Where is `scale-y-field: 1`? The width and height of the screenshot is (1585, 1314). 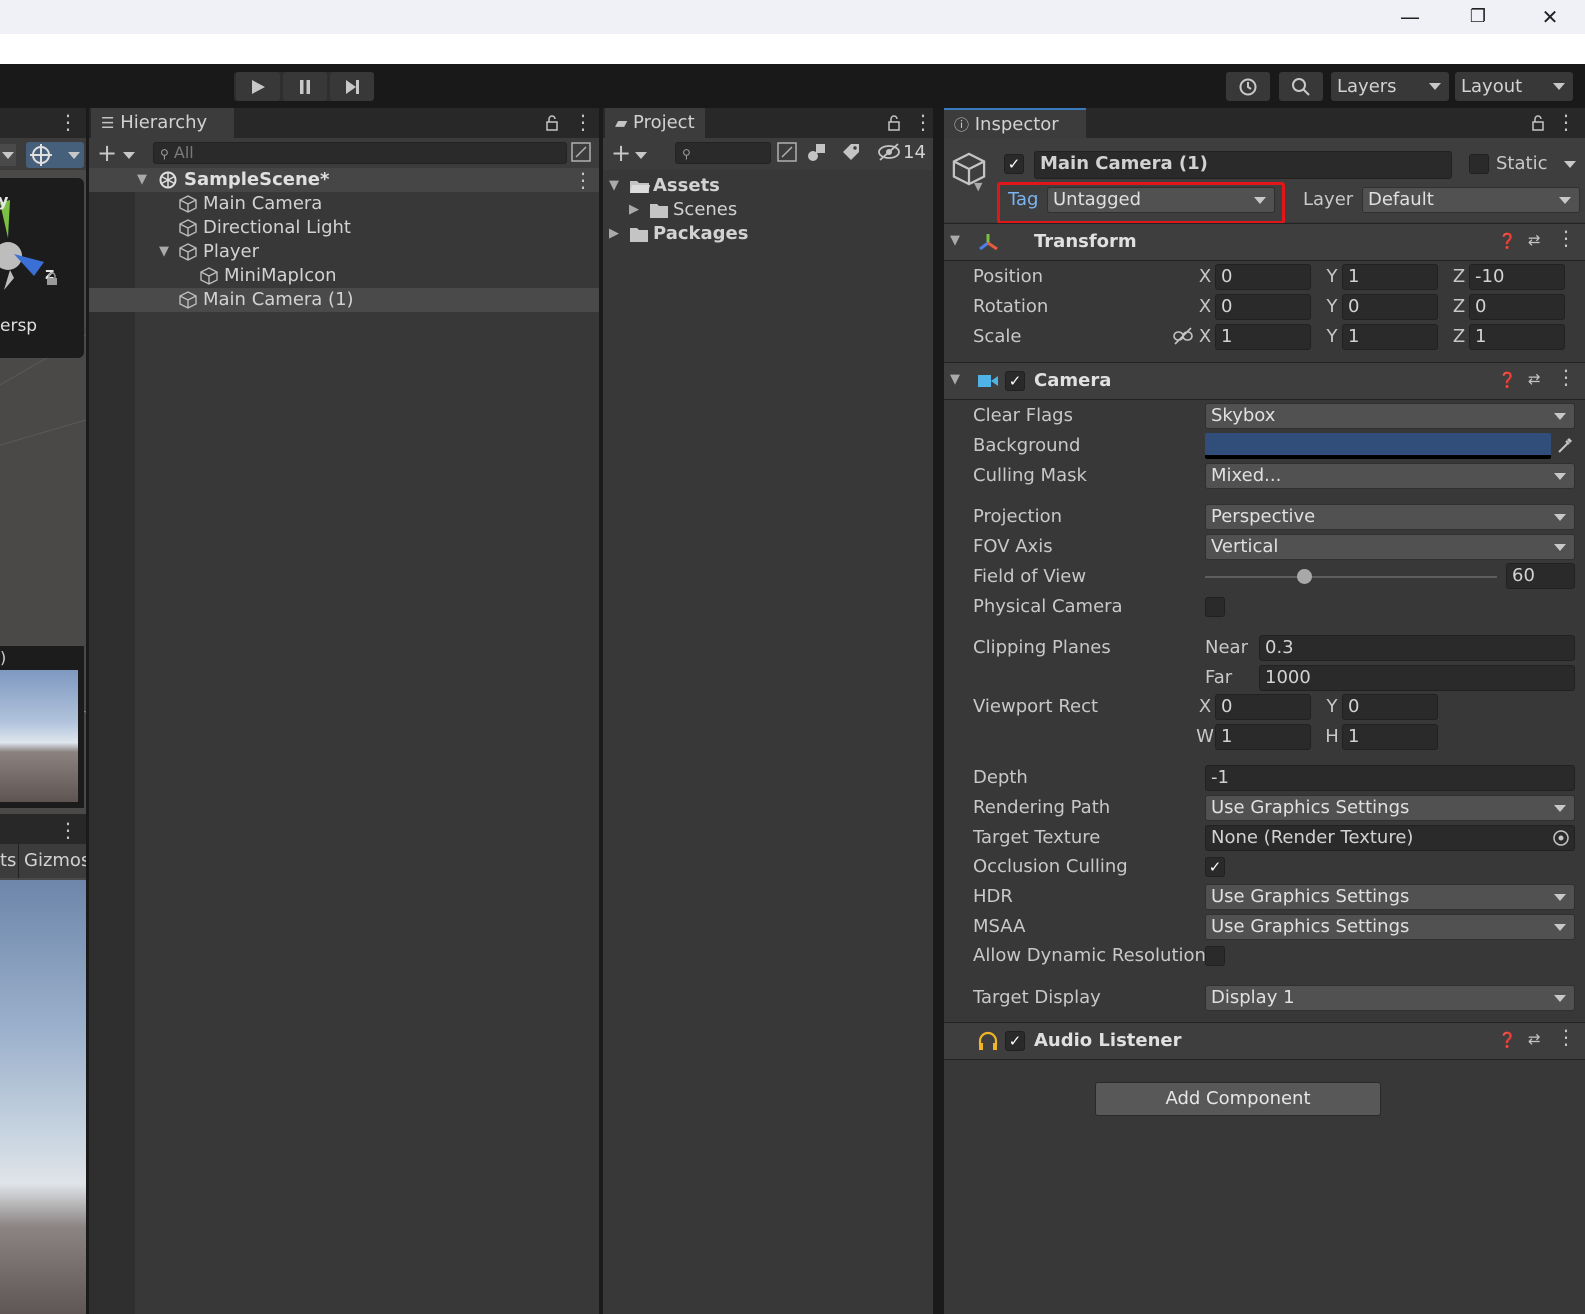 scale-y-field: 1 is located at coordinates (1390, 337).